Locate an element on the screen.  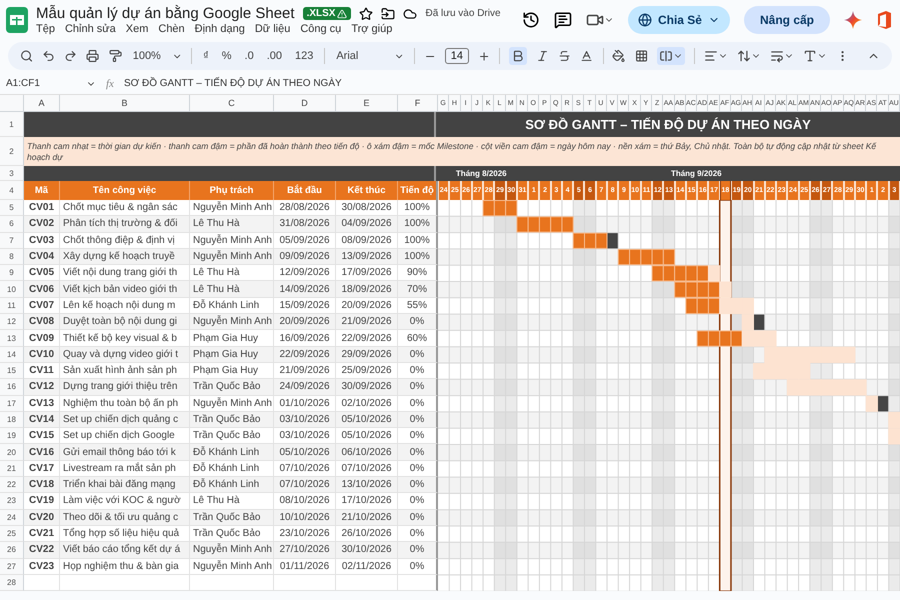
row-header: 17 is located at coordinates (12, 404).